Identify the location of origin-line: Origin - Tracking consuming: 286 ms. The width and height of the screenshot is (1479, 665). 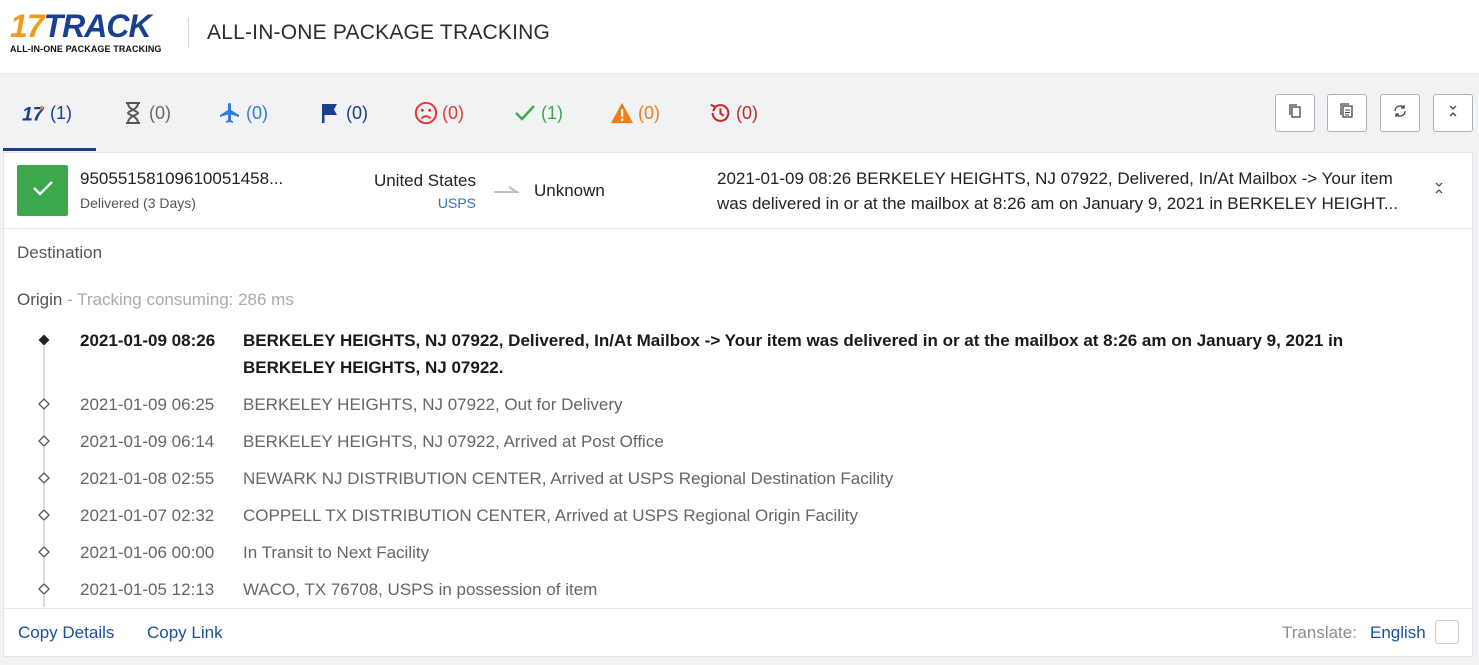
(155, 300).